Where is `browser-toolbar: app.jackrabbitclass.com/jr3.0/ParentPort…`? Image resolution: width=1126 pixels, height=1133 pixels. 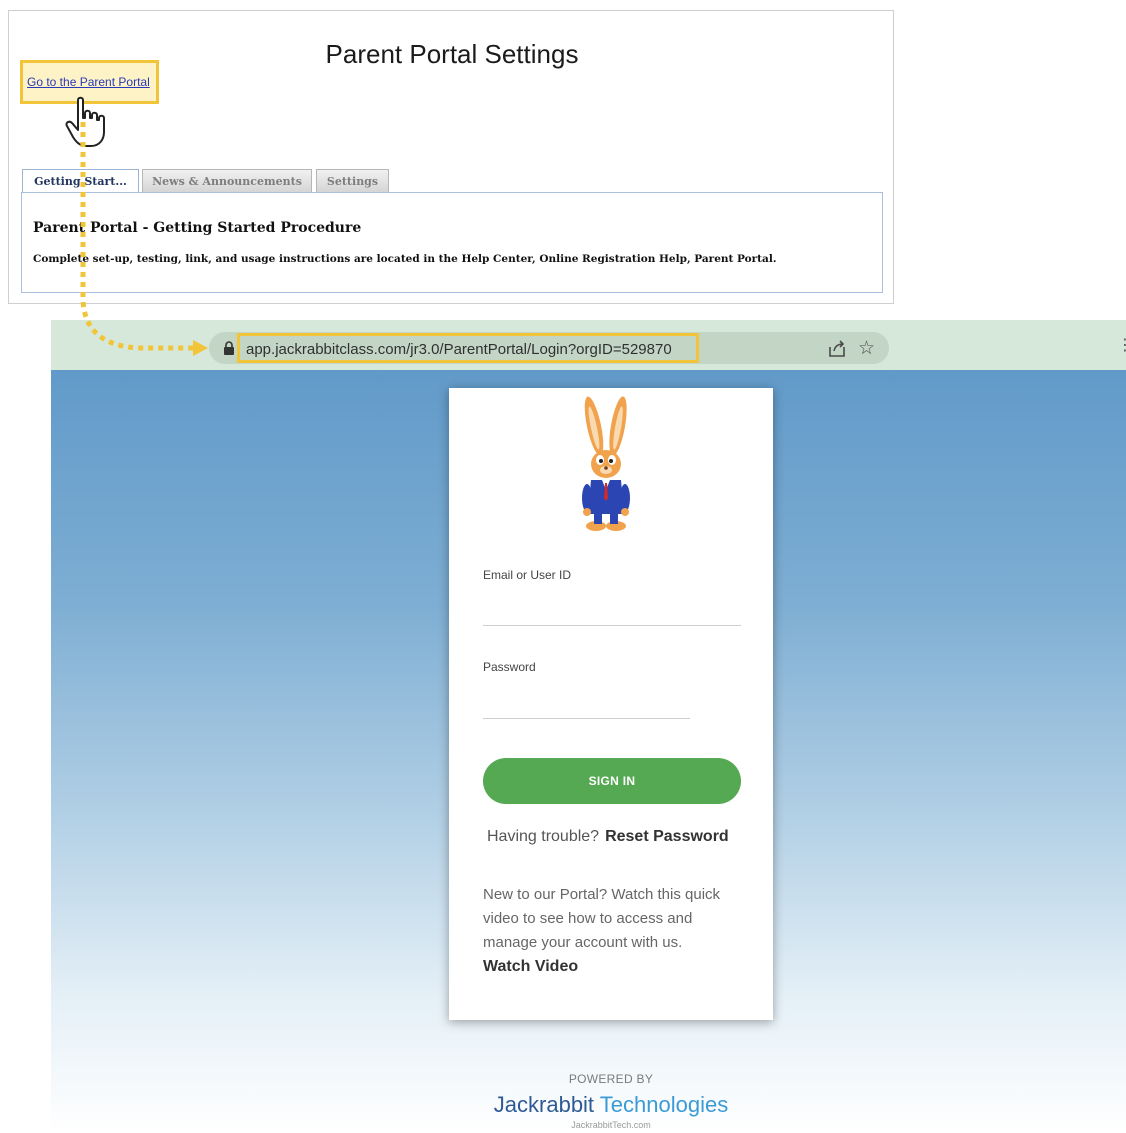
browser-toolbar: app.jackrabbitclass.com/jr3.0/ParentPort… is located at coordinates (588, 345).